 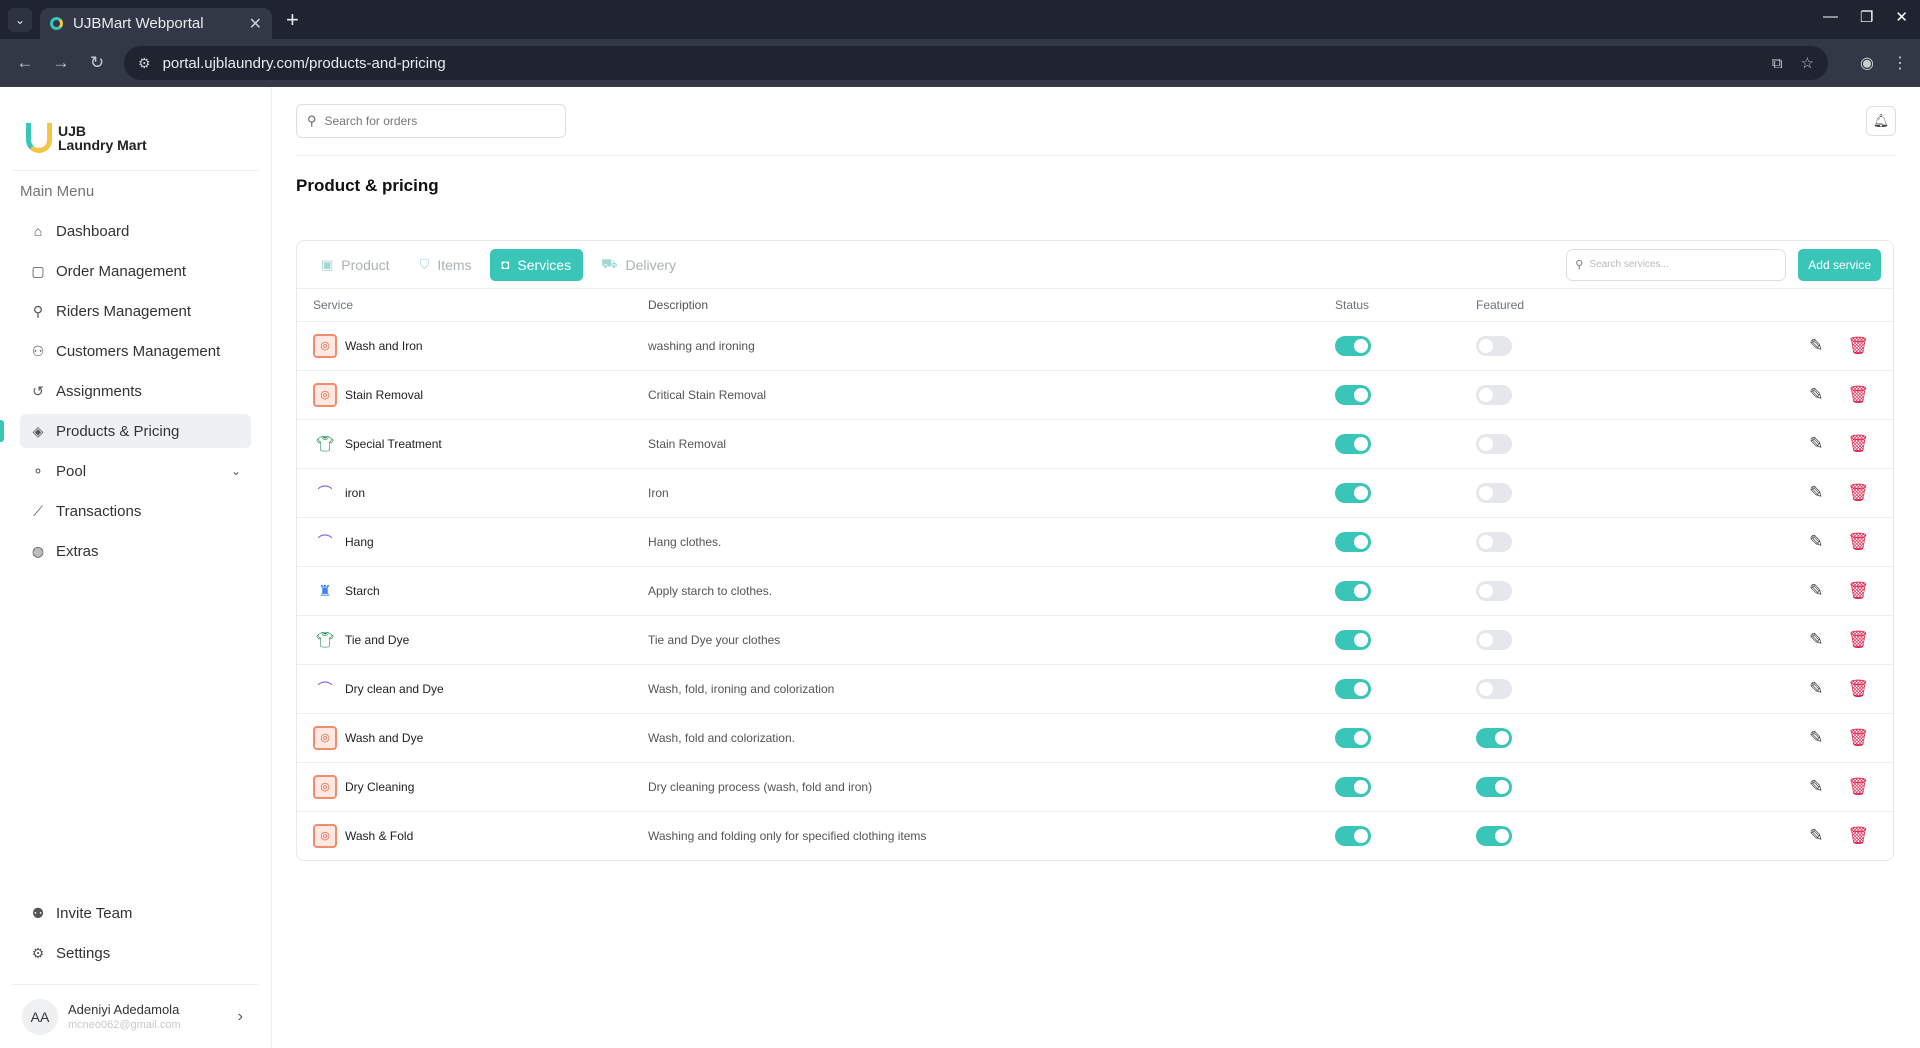 What do you see at coordinates (124, 311) in the screenshot?
I see `sidebar-item-label: Riders Management` at bounding box center [124, 311].